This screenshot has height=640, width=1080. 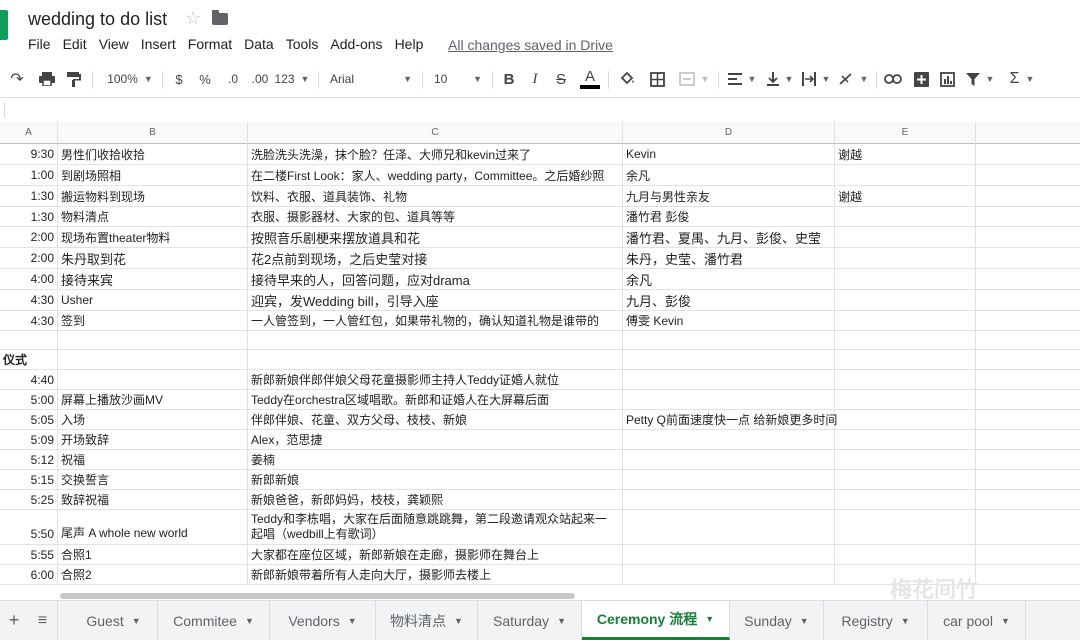 I want to click on cell-detail: 伴郎伴娘、花童、双方父母、枝枝、新娘, so click(x=435, y=419).